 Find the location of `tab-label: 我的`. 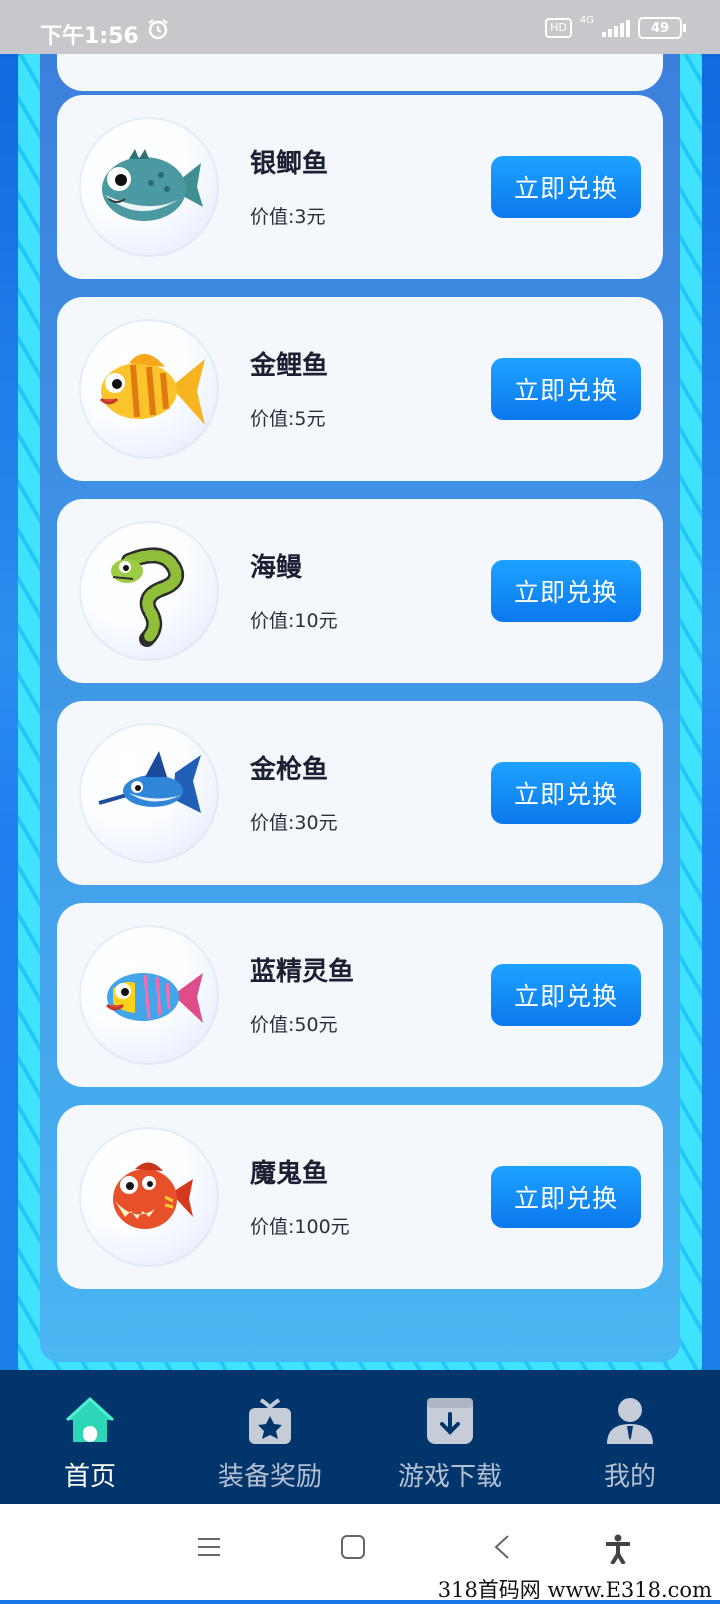

tab-label: 我的 is located at coordinates (629, 1477).